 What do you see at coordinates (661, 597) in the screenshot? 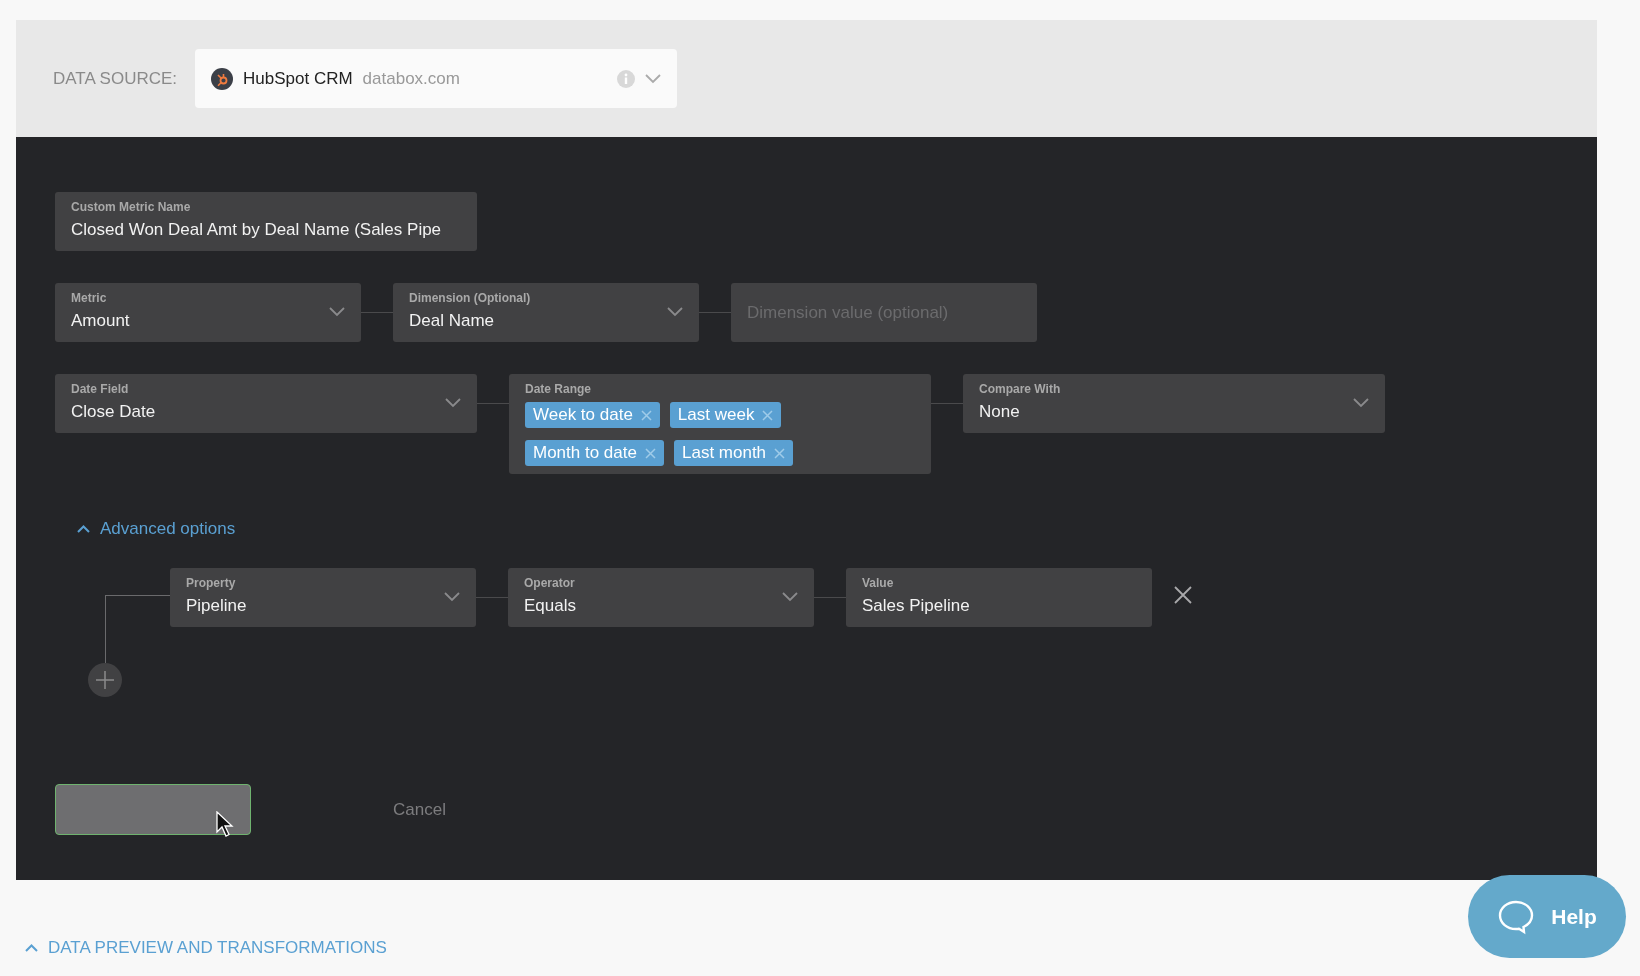
I see `select-field: Operator Equals` at bounding box center [661, 597].